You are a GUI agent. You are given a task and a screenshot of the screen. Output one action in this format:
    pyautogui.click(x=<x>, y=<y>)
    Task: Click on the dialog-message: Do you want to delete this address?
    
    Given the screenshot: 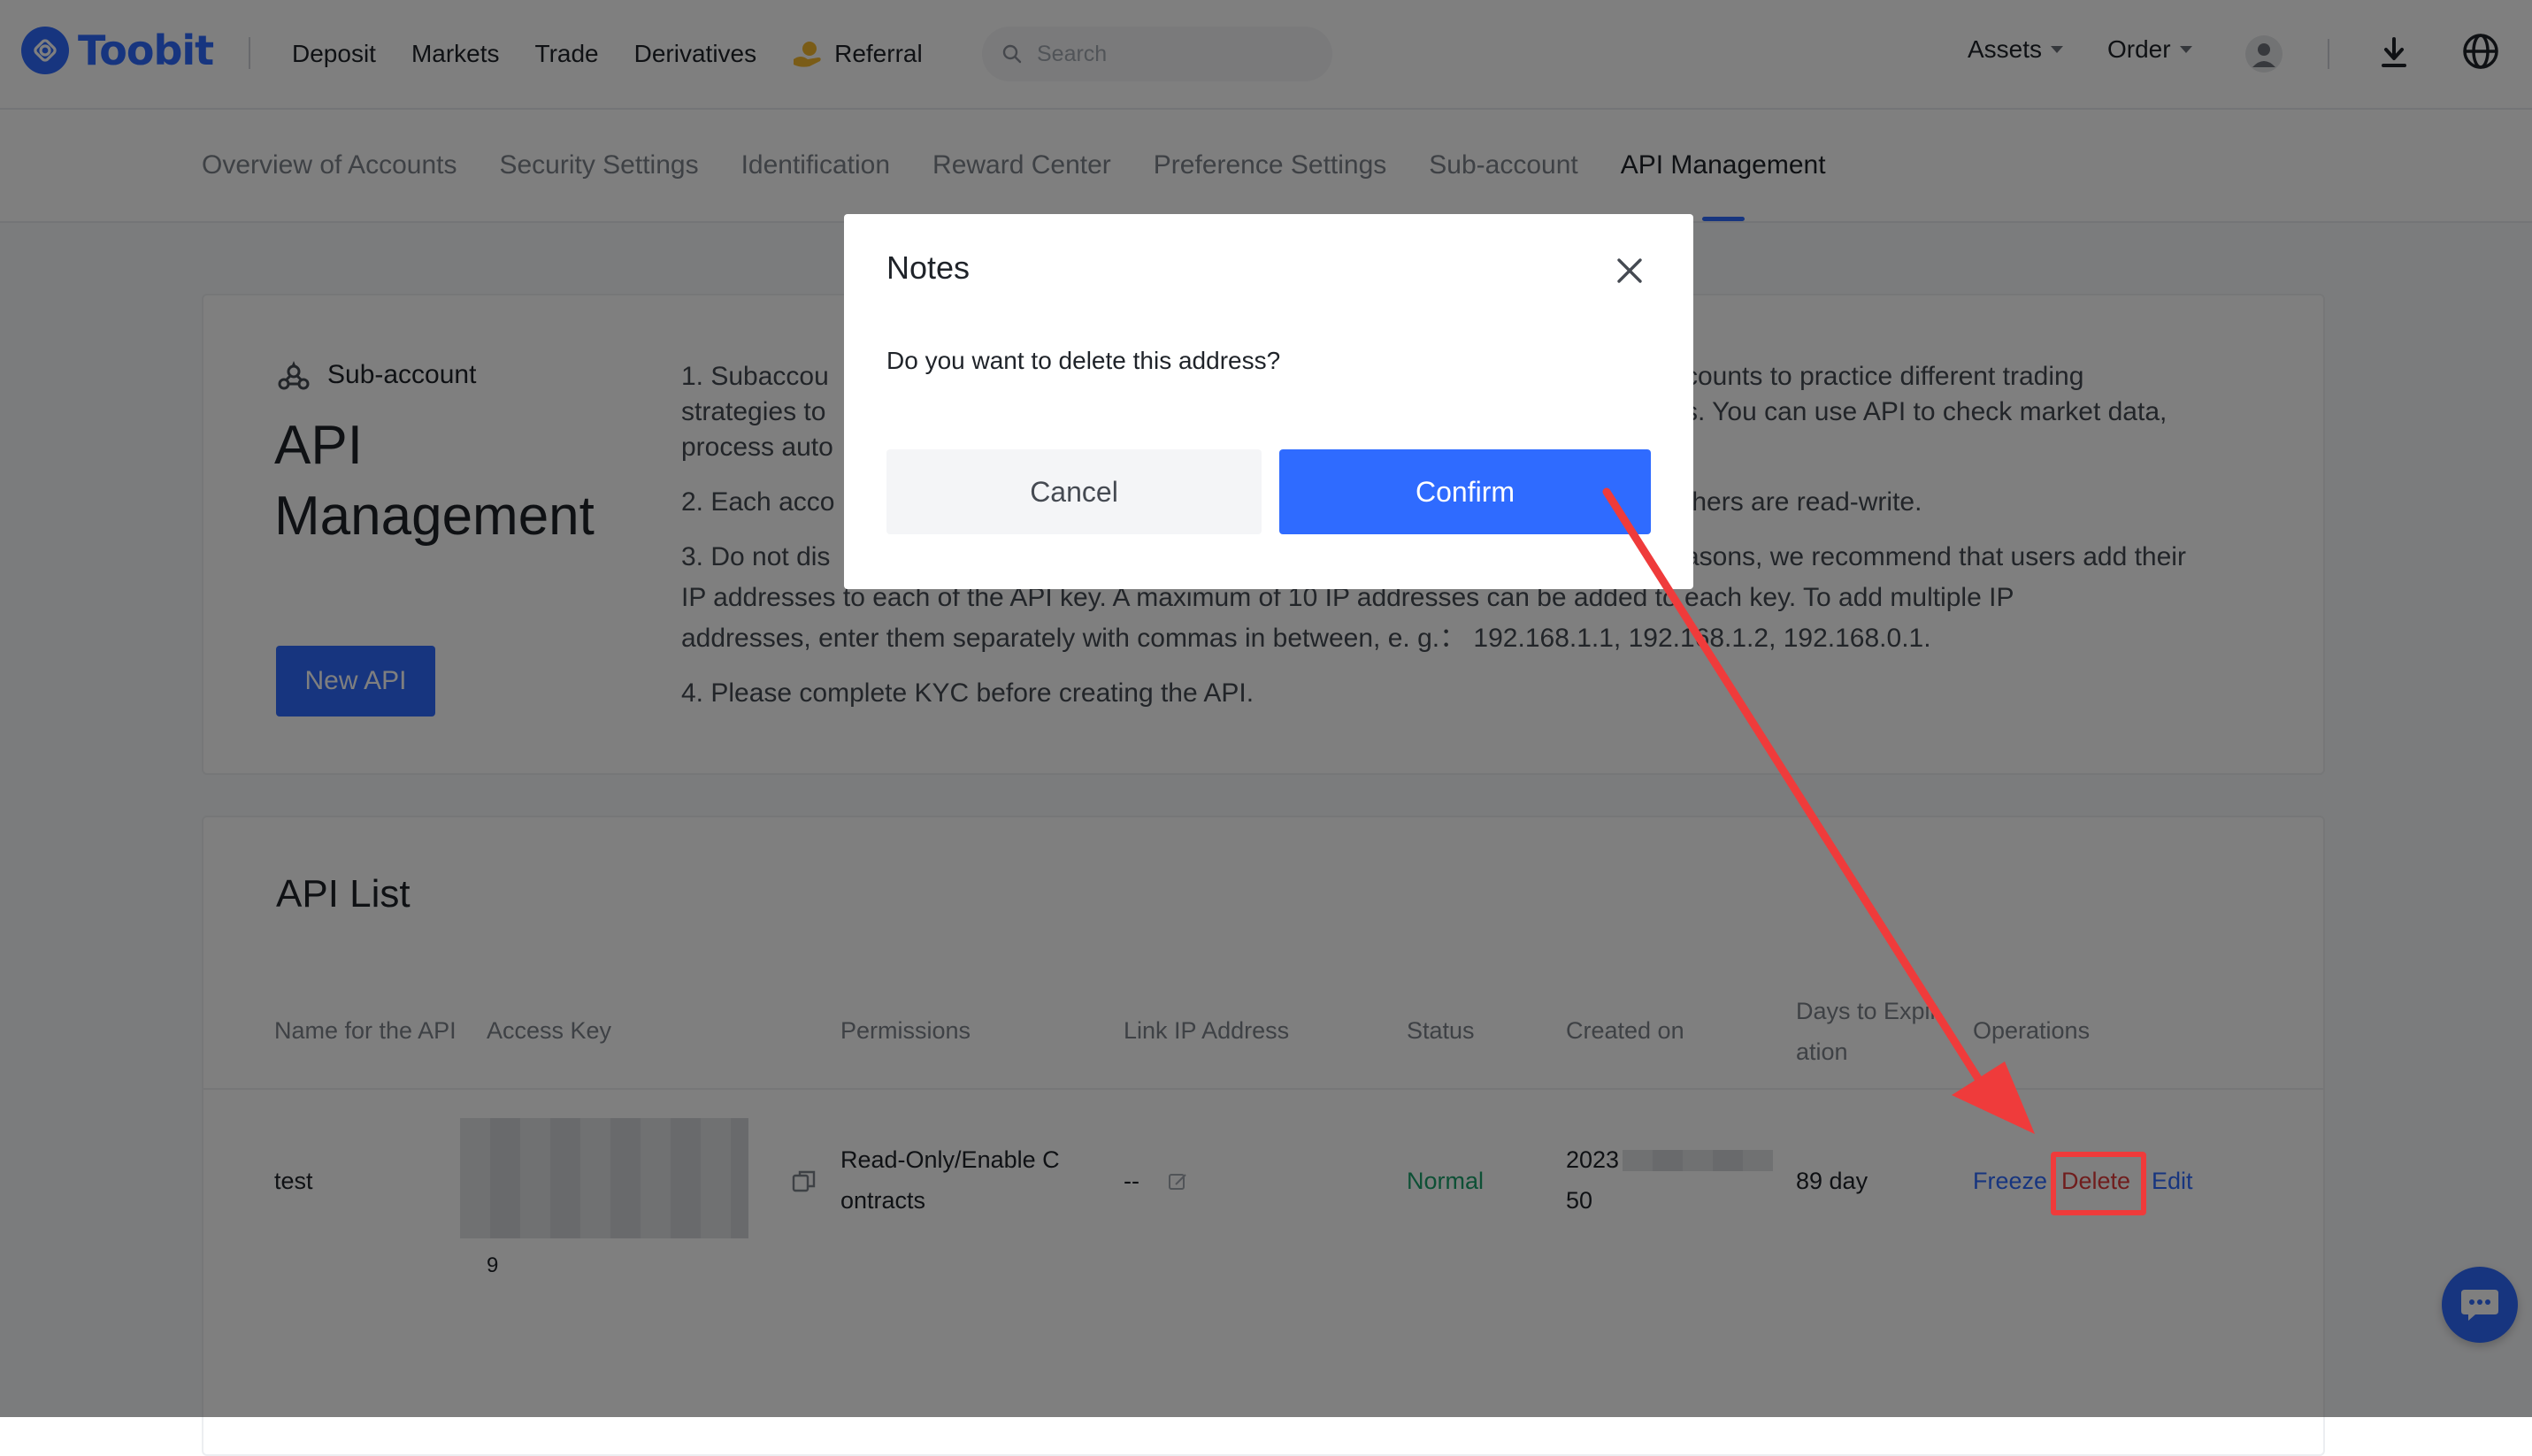 What is the action you would take?
    pyautogui.click(x=1083, y=360)
    